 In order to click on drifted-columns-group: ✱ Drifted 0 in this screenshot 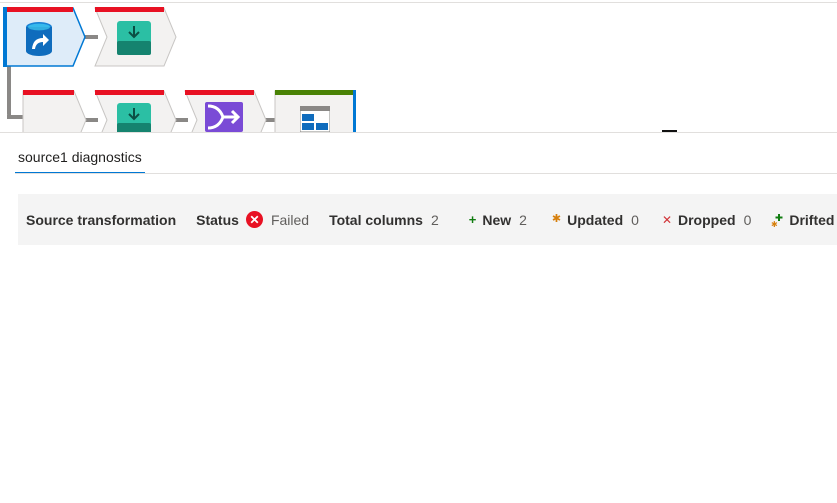, I will do `click(804, 220)`.